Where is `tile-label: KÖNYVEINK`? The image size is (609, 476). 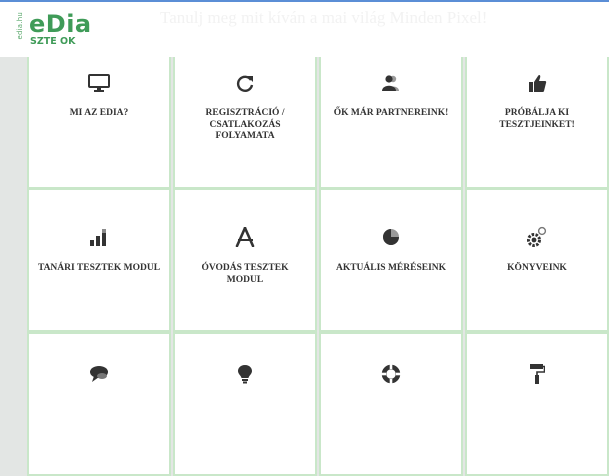
tile-label: KÖNYVEINK is located at coordinates (537, 268).